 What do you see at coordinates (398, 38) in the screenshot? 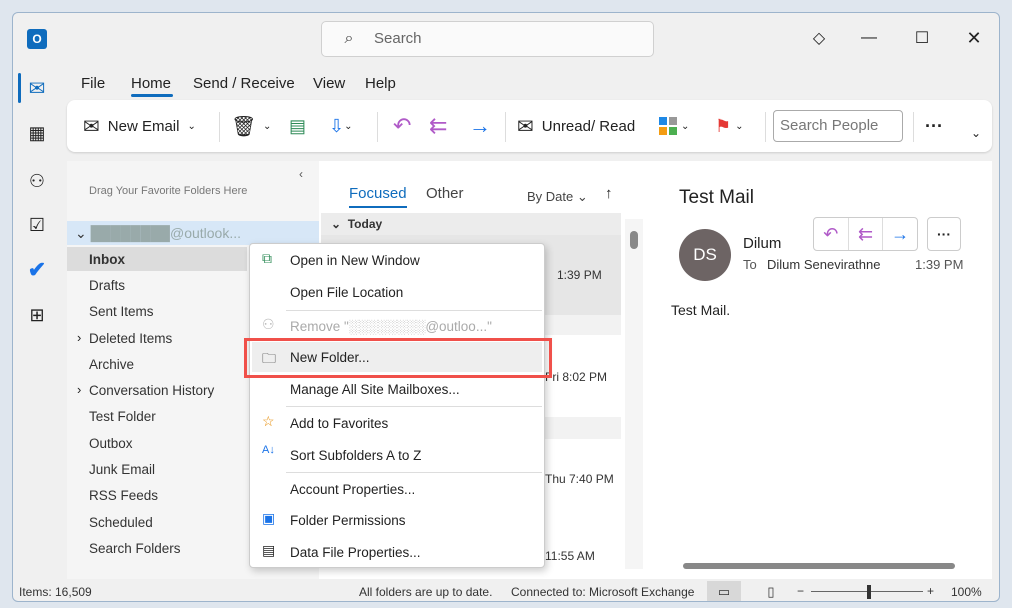
I see `search-placeholder: Search` at bounding box center [398, 38].